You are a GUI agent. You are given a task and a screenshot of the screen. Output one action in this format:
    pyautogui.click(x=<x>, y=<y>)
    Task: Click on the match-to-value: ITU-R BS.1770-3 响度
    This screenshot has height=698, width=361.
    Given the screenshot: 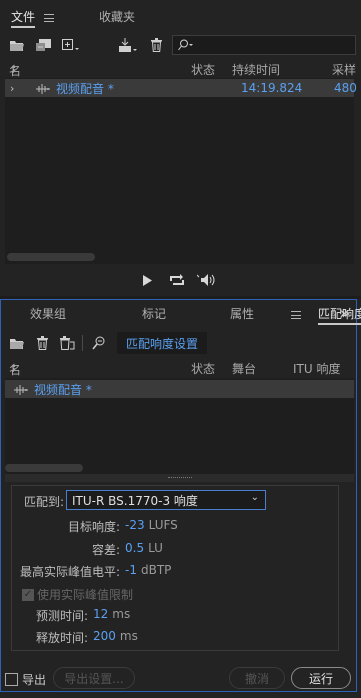 What is the action you would take?
    pyautogui.click(x=135, y=500)
    